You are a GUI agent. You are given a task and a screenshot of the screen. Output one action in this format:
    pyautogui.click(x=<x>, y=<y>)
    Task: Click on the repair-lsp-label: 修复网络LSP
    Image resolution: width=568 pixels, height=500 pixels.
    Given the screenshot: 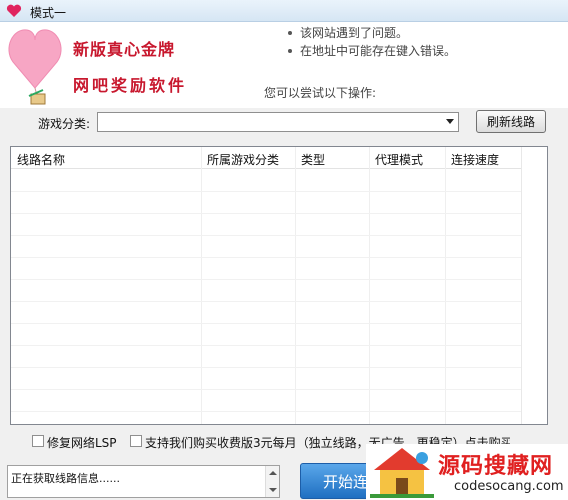 What is the action you would take?
    pyautogui.click(x=82, y=443)
    